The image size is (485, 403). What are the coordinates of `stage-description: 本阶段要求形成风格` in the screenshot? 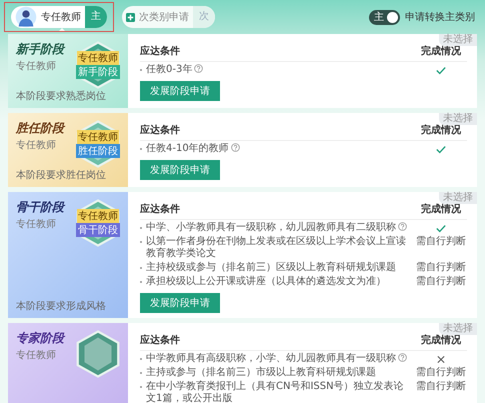 It's located at (61, 306).